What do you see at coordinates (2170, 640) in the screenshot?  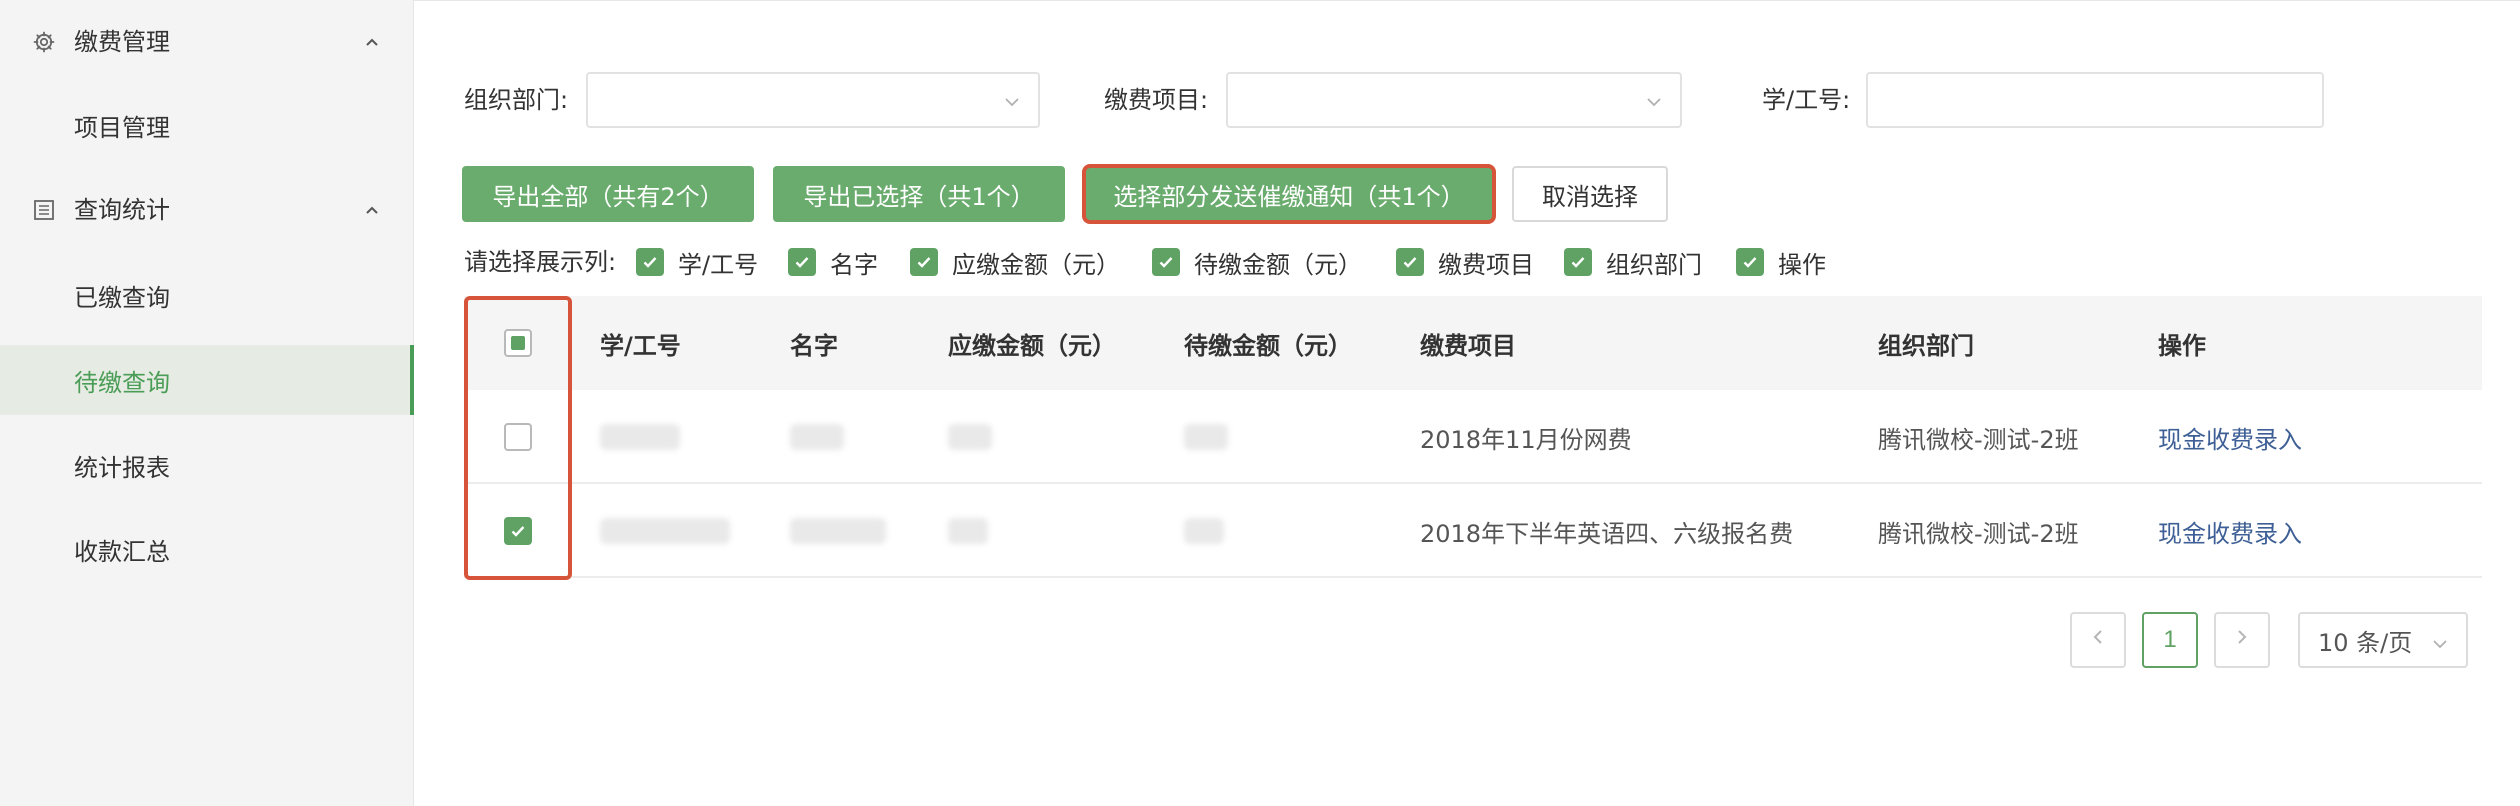 I see `page-1-button: 1` at bounding box center [2170, 640].